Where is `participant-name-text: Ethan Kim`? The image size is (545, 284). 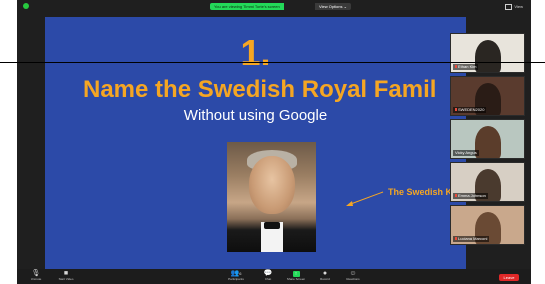
participant-name-text: Ethan Kim is located at coordinates (467, 66).